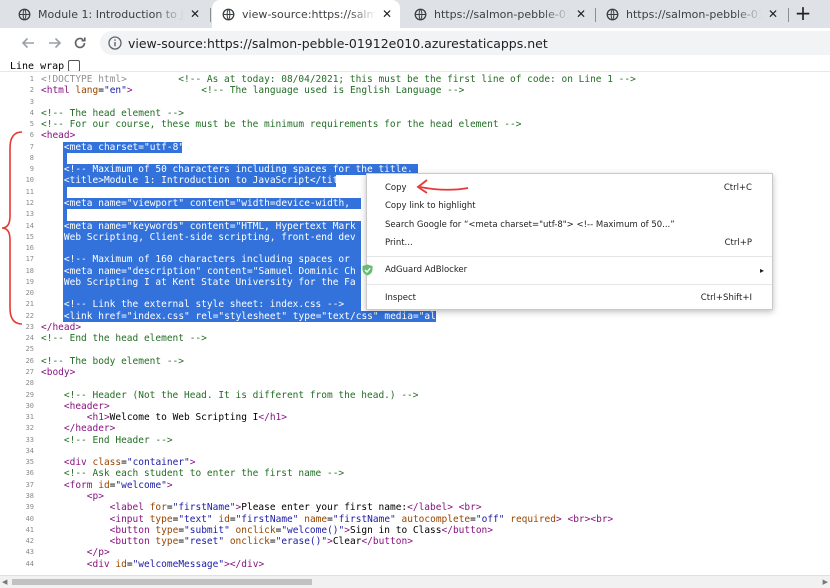 This screenshot has width=830, height=588. What do you see at coordinates (55, 43) in the screenshot?
I see `forward-button` at bounding box center [55, 43].